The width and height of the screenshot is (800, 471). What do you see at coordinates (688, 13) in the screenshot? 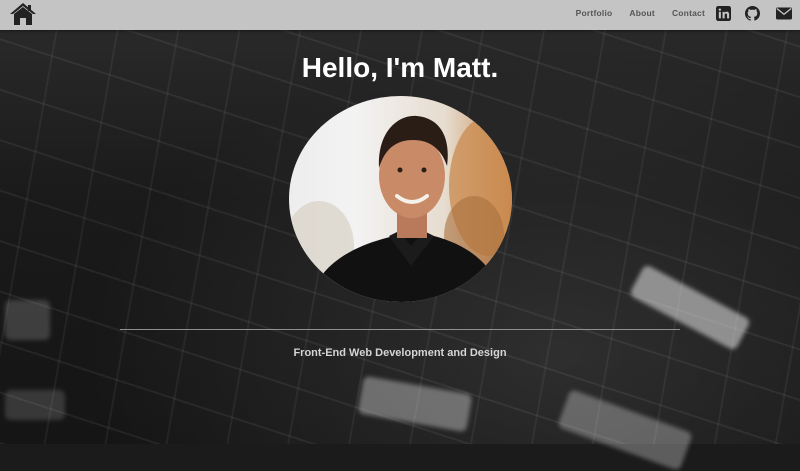
I see `nav-link-contact: Contact` at bounding box center [688, 13].